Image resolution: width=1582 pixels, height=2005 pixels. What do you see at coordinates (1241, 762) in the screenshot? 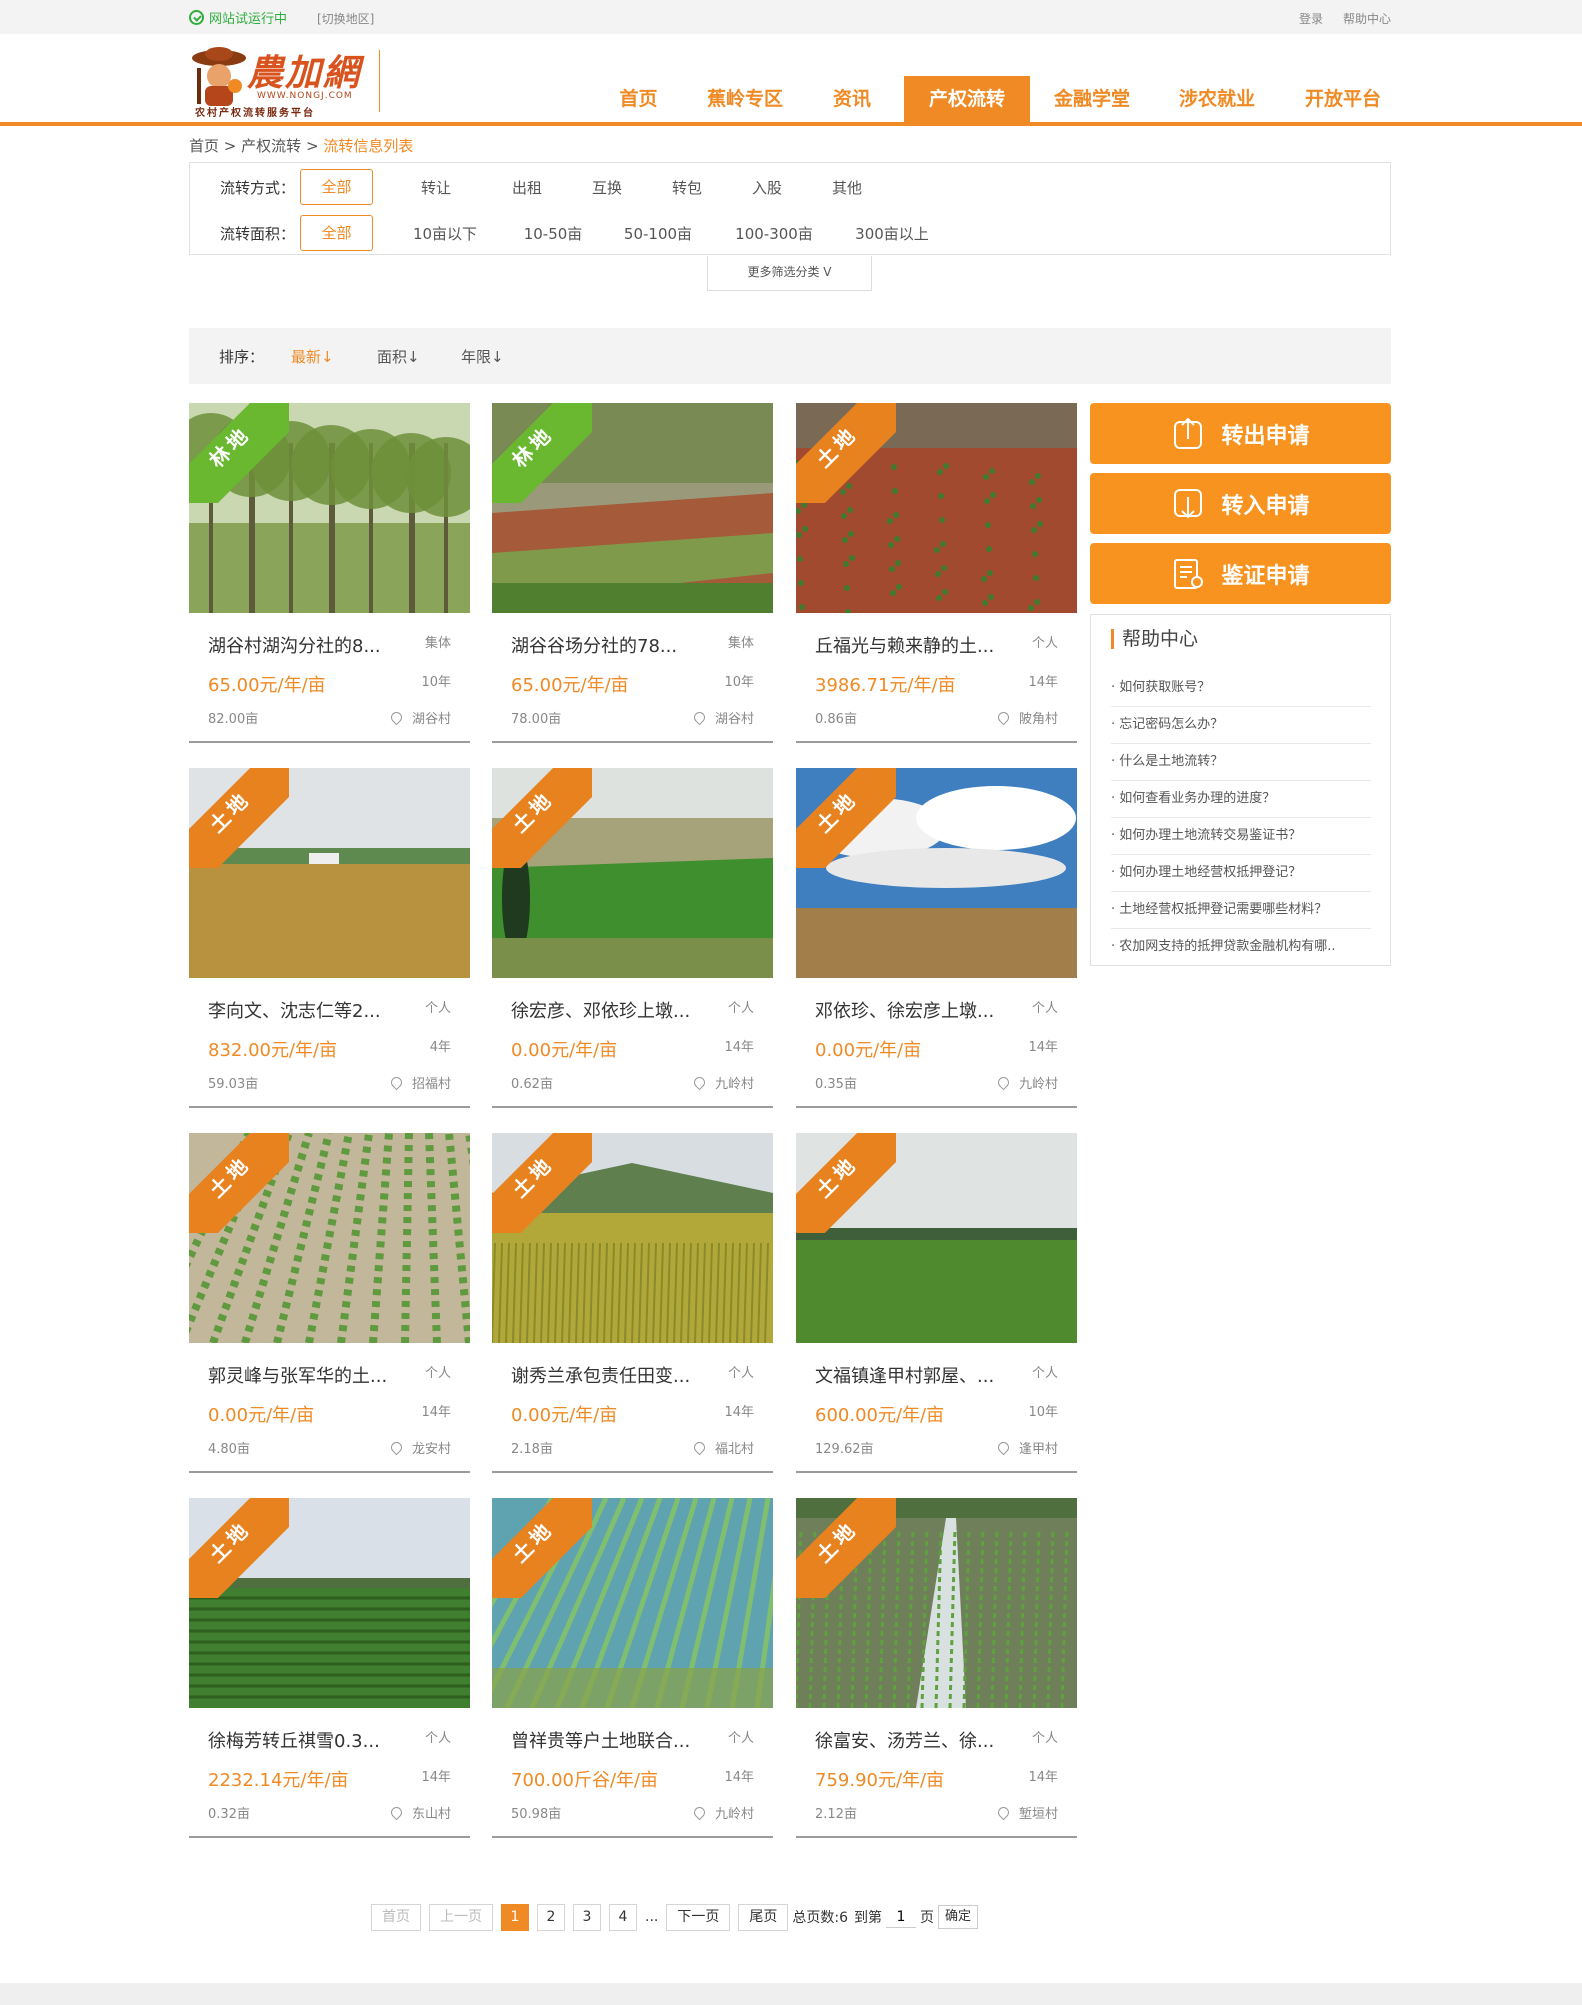
I see `help-item: · 什么是土地流转？` at bounding box center [1241, 762].